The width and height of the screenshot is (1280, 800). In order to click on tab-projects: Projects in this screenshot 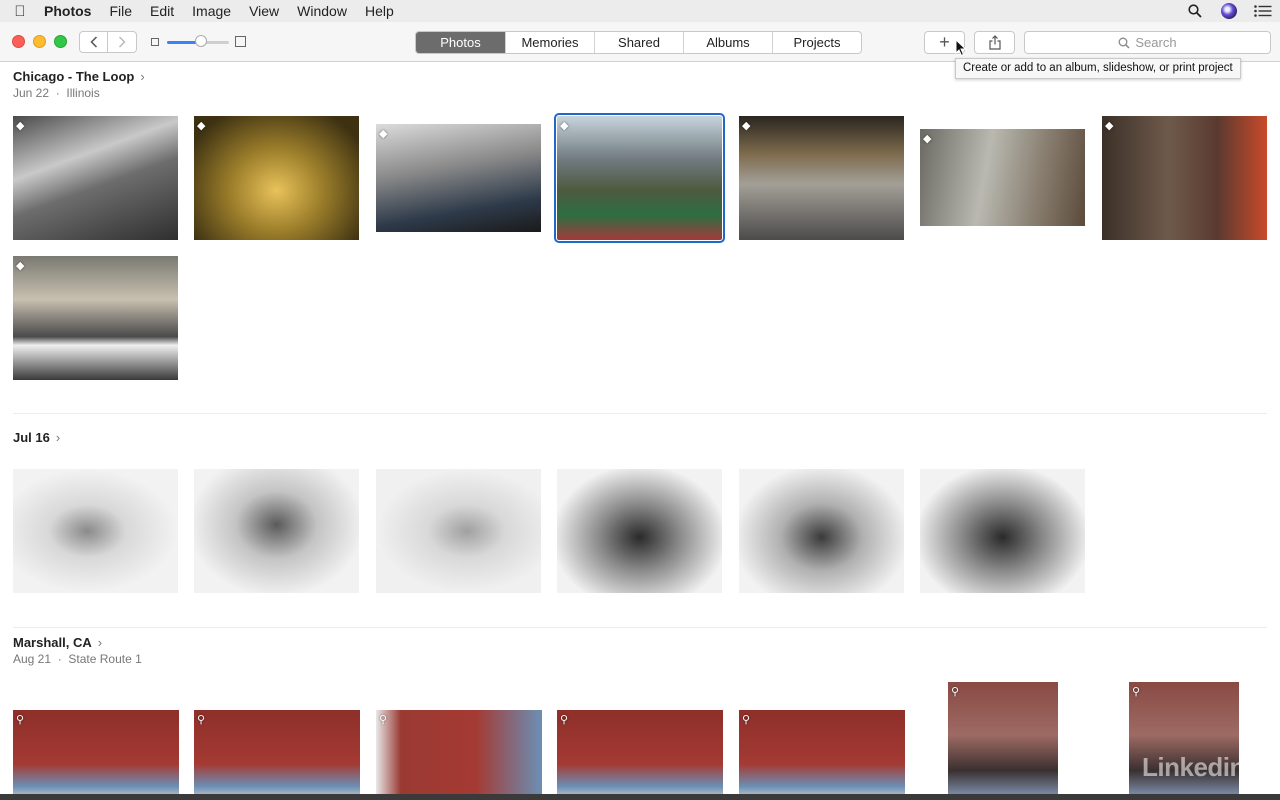, I will do `click(816, 42)`.